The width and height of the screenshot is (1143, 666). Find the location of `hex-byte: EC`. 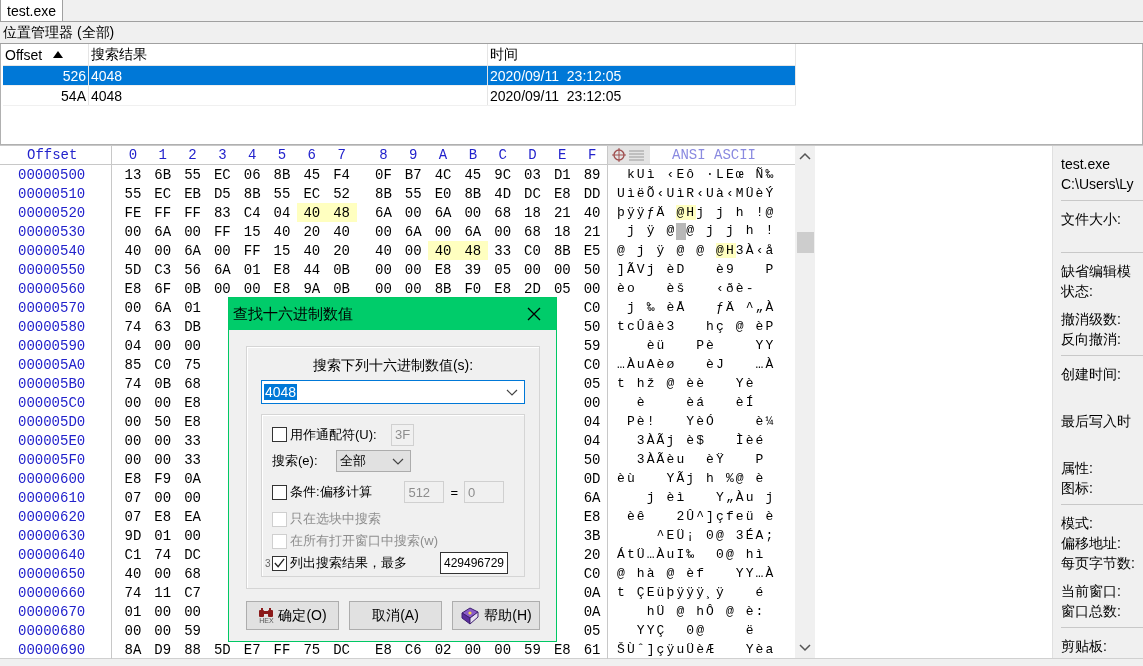

hex-byte: EC is located at coordinates (312, 193).